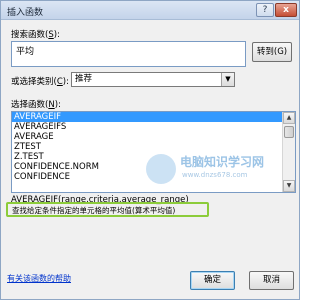  What do you see at coordinates (94, 210) in the screenshot?
I see `function-description: 查找给定条件指定的单元格的平均值(算术平均值)` at bounding box center [94, 210].